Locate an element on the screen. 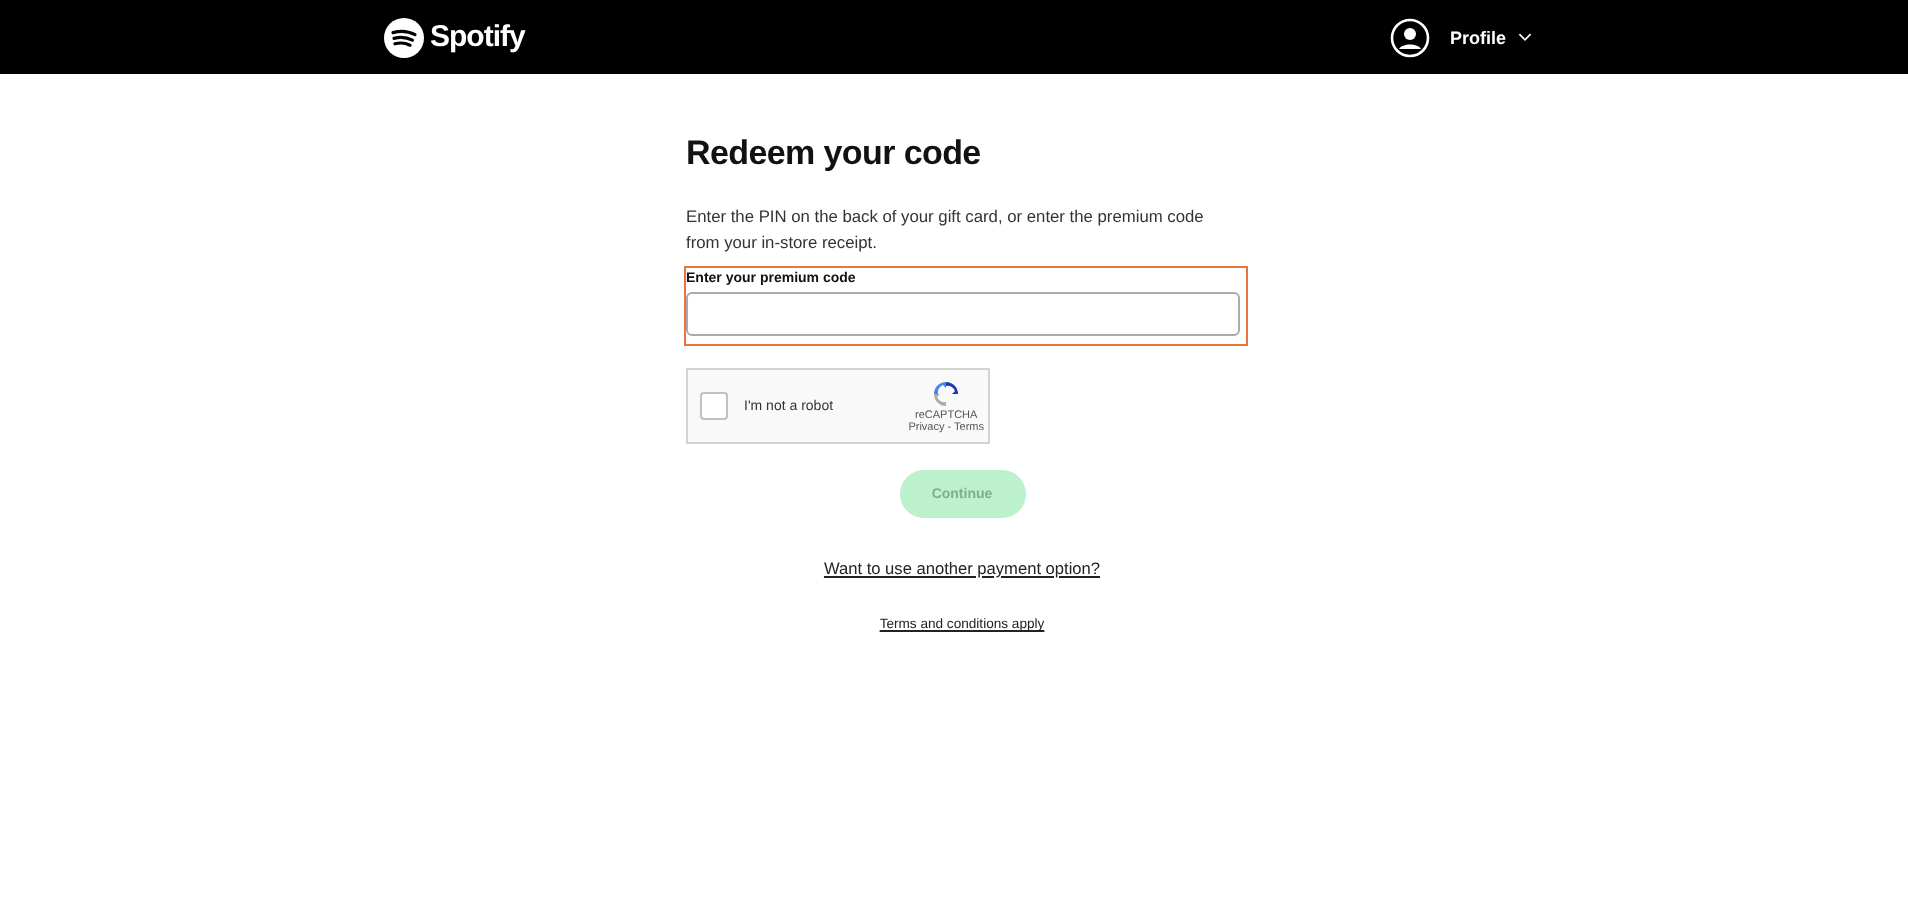 Image resolution: width=1908 pixels, height=900 pixels. recaptcha-logo-icon is located at coordinates (946, 394).